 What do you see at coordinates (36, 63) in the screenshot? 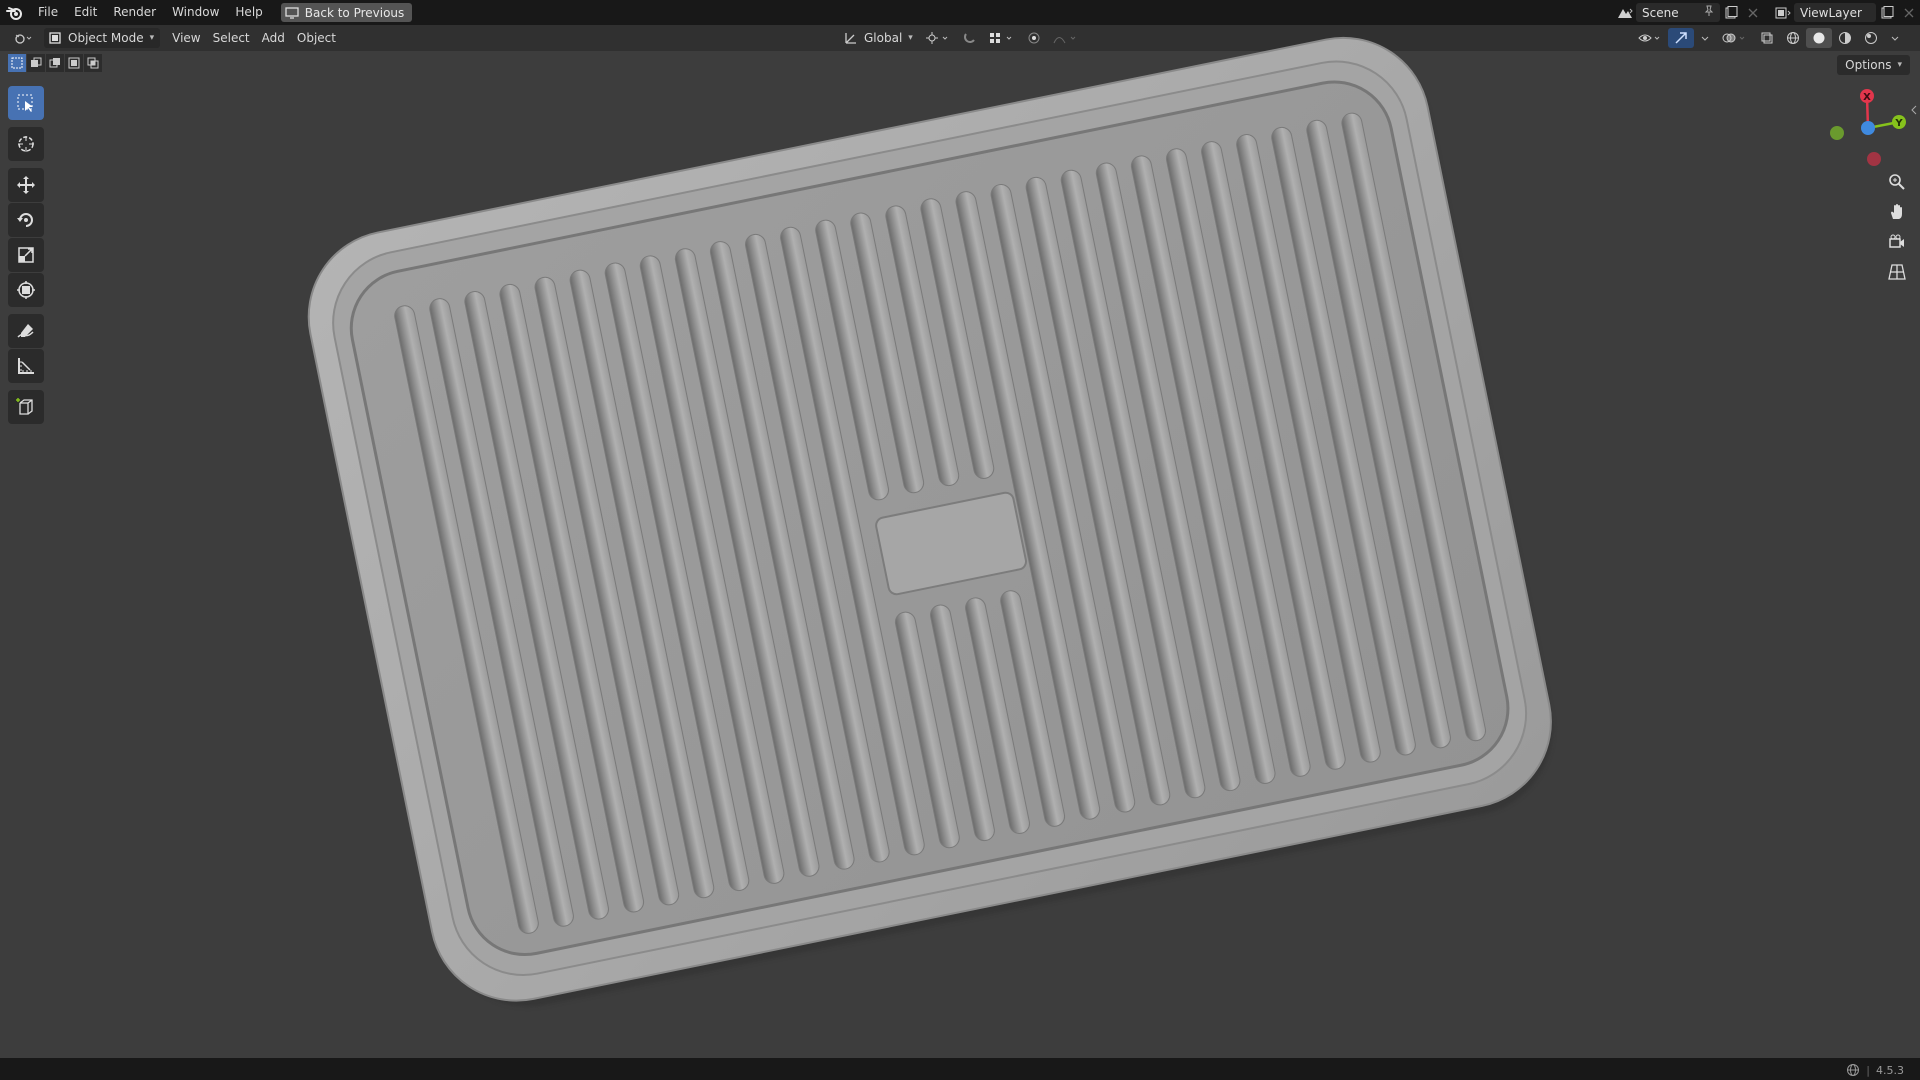
I see `select-extend-icon` at bounding box center [36, 63].